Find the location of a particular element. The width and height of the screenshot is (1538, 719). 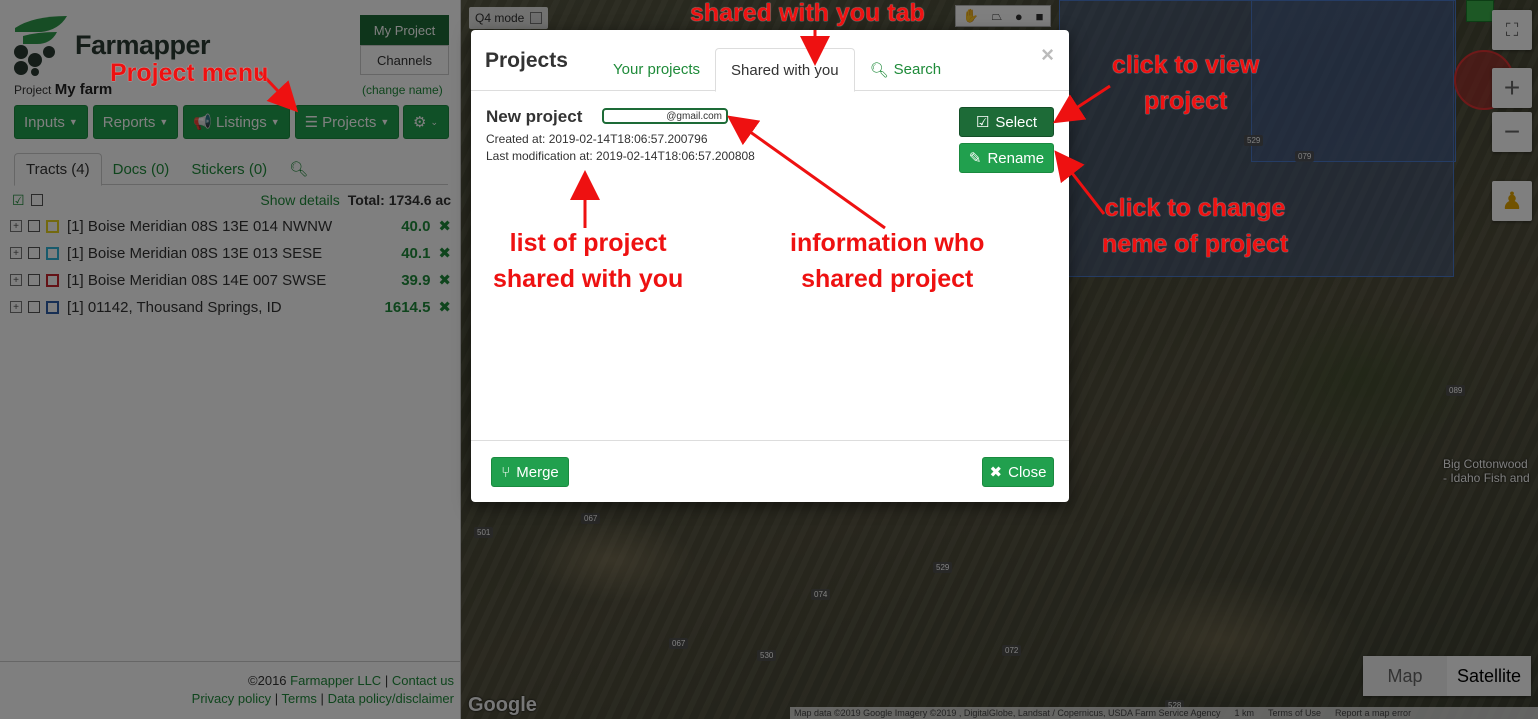

annotation-line: shared project is located at coordinates (887, 279).